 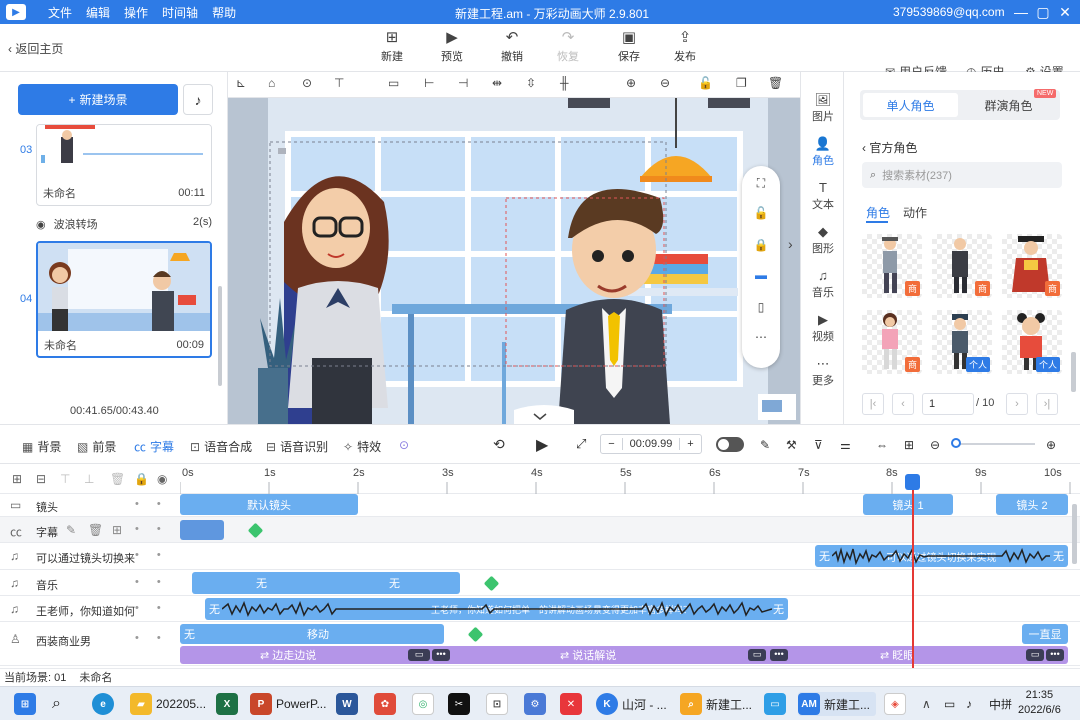 I want to click on character-thumb-2: 商, so click(x=962, y=266).